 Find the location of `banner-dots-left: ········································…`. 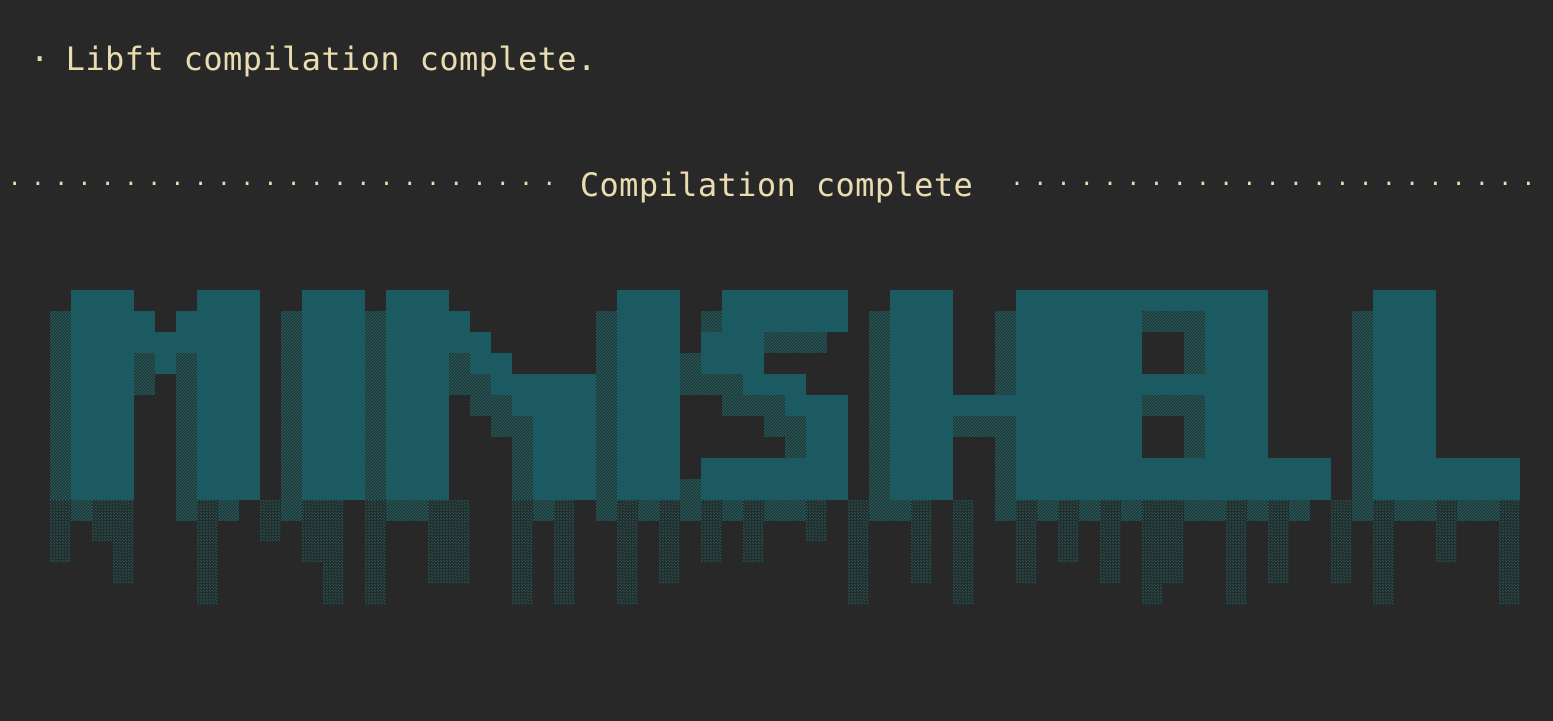

banner-dots-left: ········································… is located at coordinates (281, 184).